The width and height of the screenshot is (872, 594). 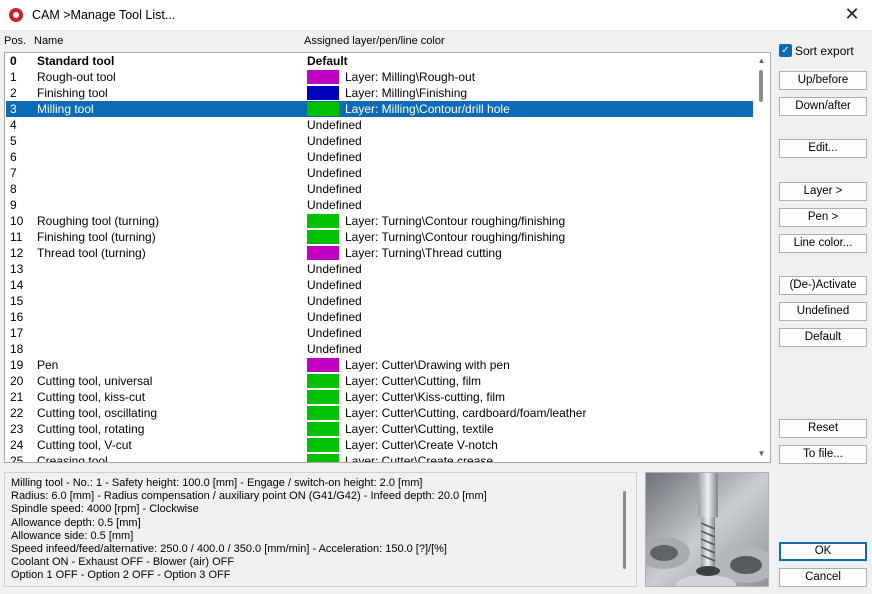 What do you see at coordinates (419, 458) in the screenshot?
I see `tool-assignment: Layer: Cutter\Create crease` at bounding box center [419, 458].